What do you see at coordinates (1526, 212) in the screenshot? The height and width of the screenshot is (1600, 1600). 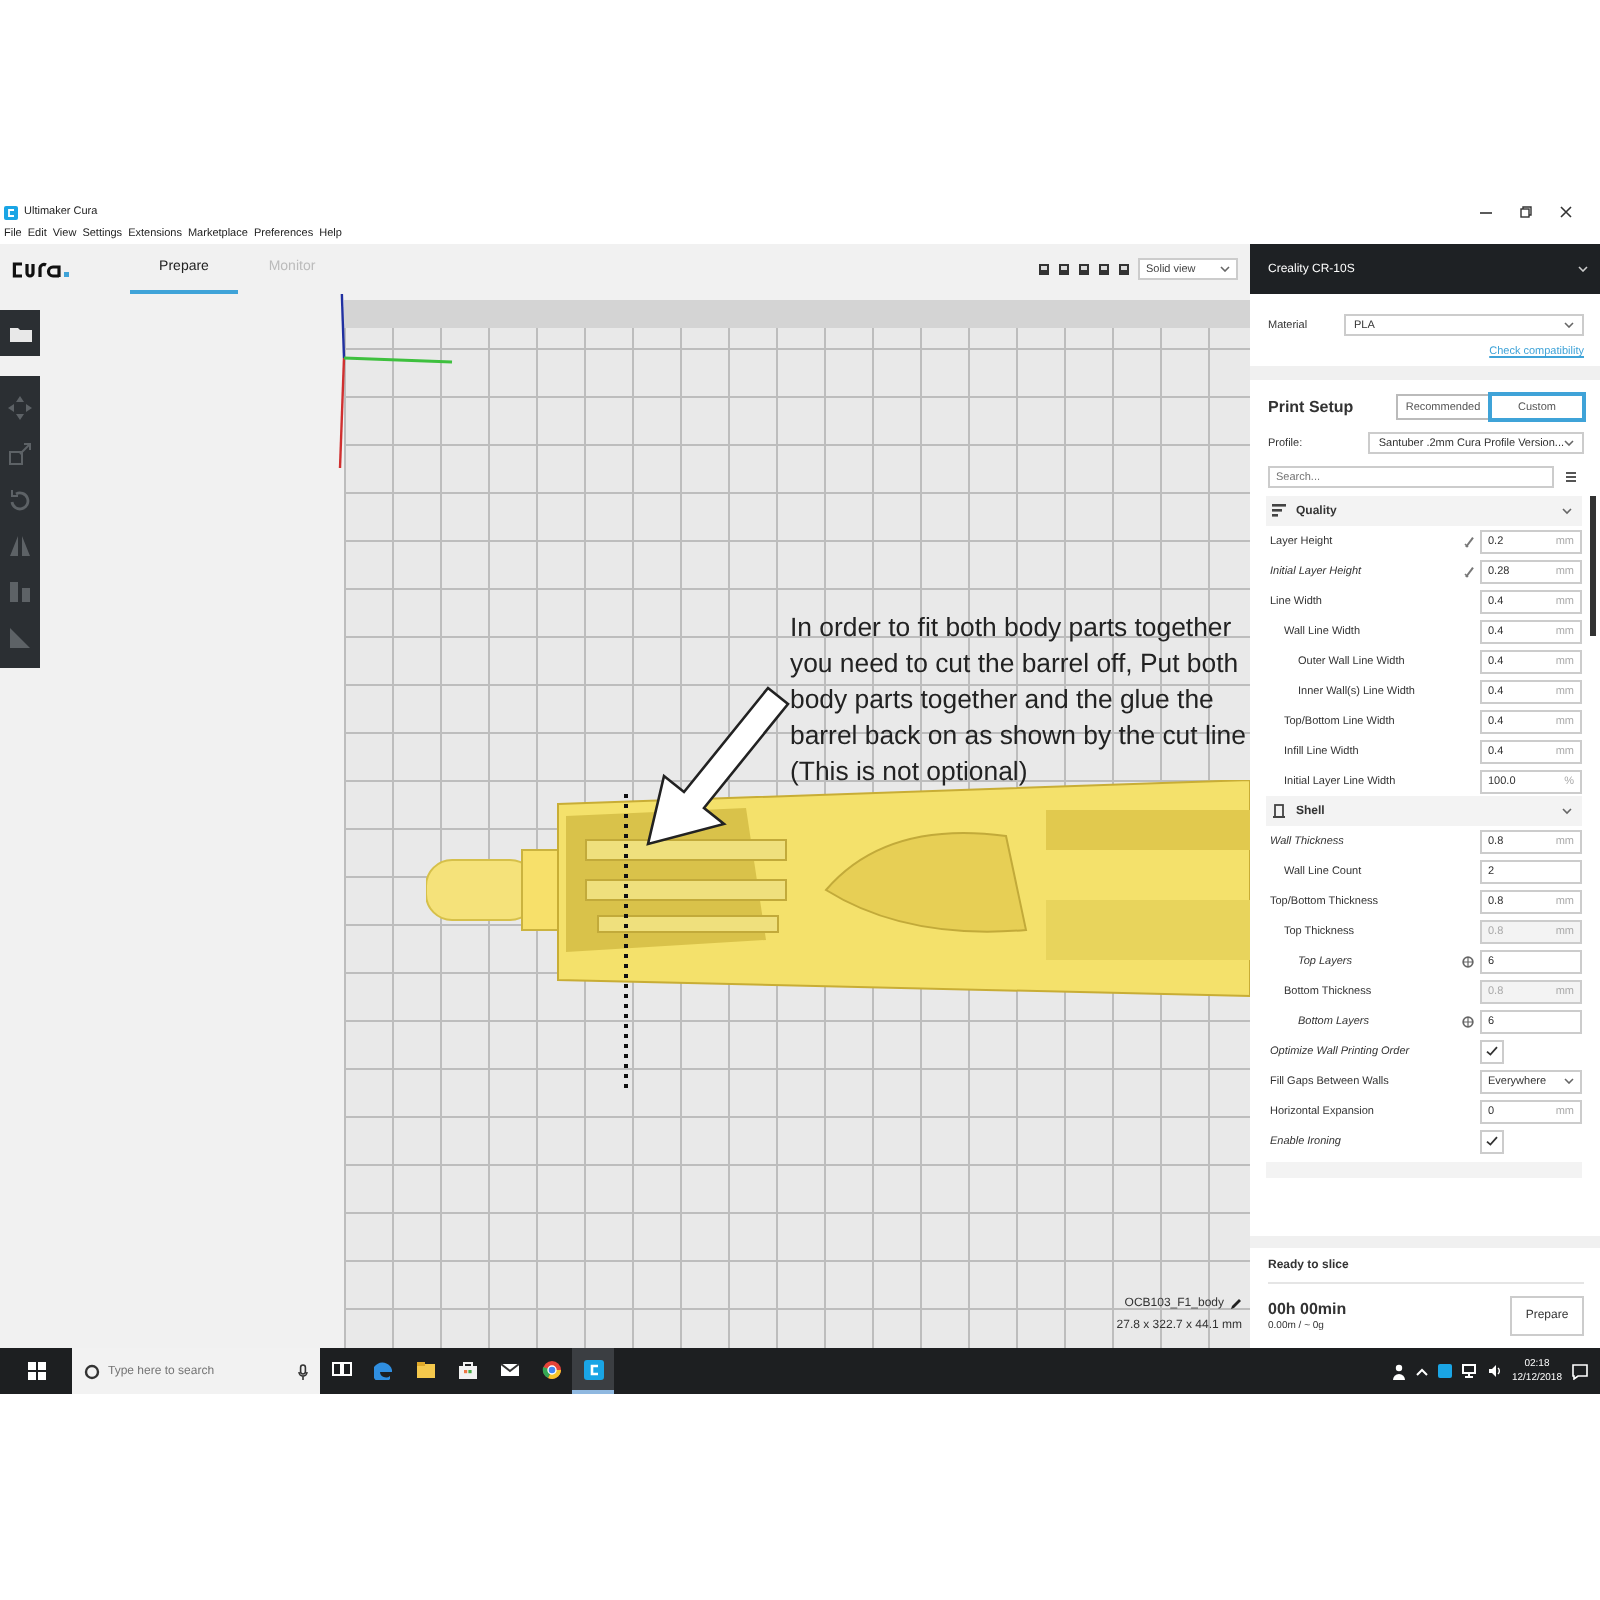 I see `restore-icon` at bounding box center [1526, 212].